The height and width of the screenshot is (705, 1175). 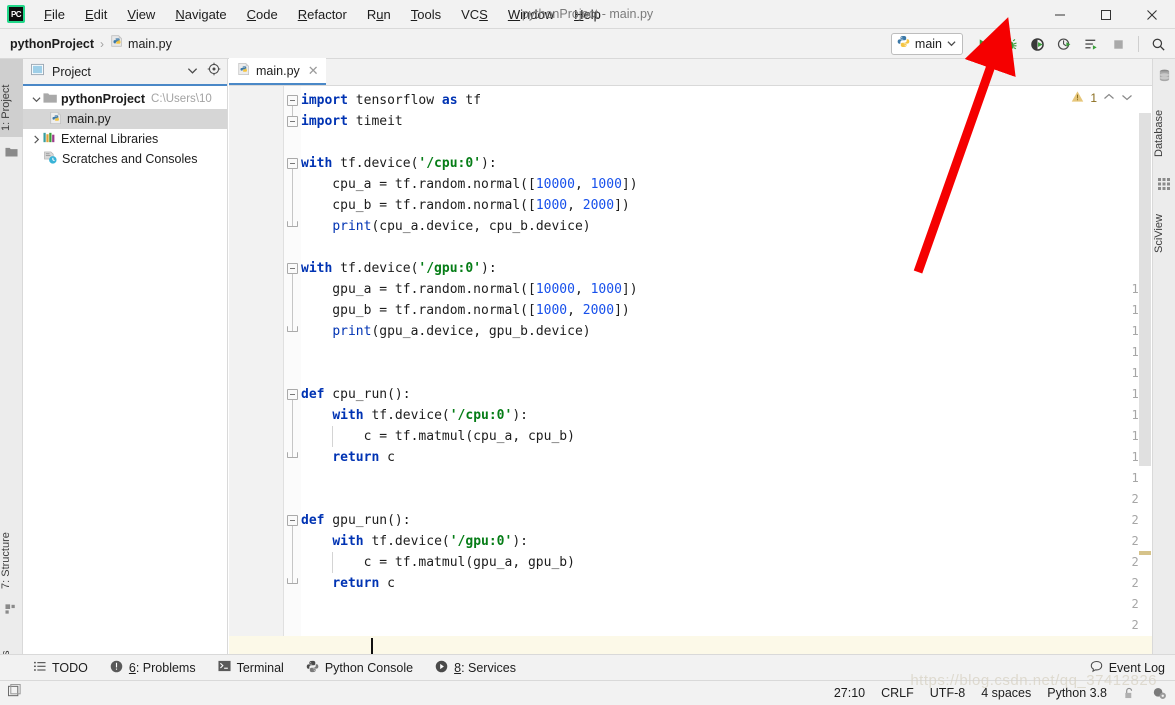 What do you see at coordinates (262, 14) in the screenshot?
I see `menu-item-code: Code` at bounding box center [262, 14].